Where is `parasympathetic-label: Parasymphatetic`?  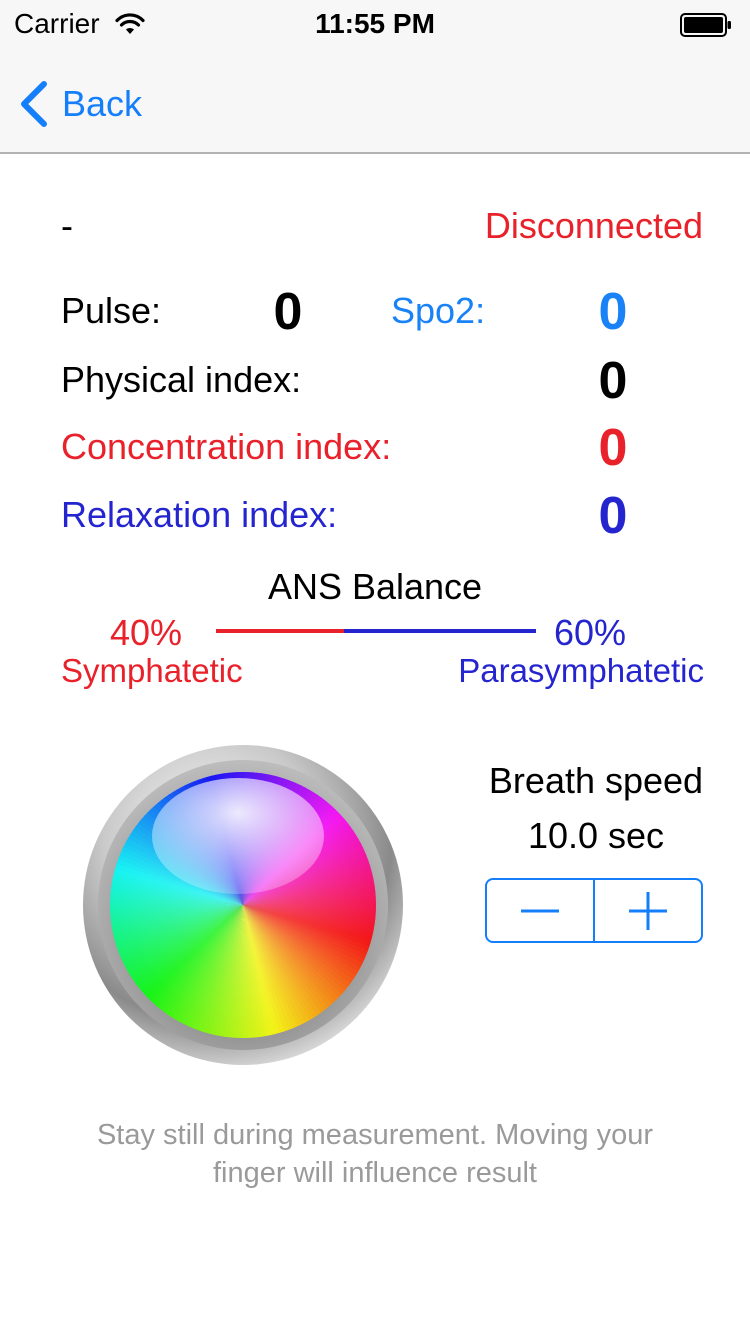
parasympathetic-label: Parasymphatetic is located at coordinates (581, 670).